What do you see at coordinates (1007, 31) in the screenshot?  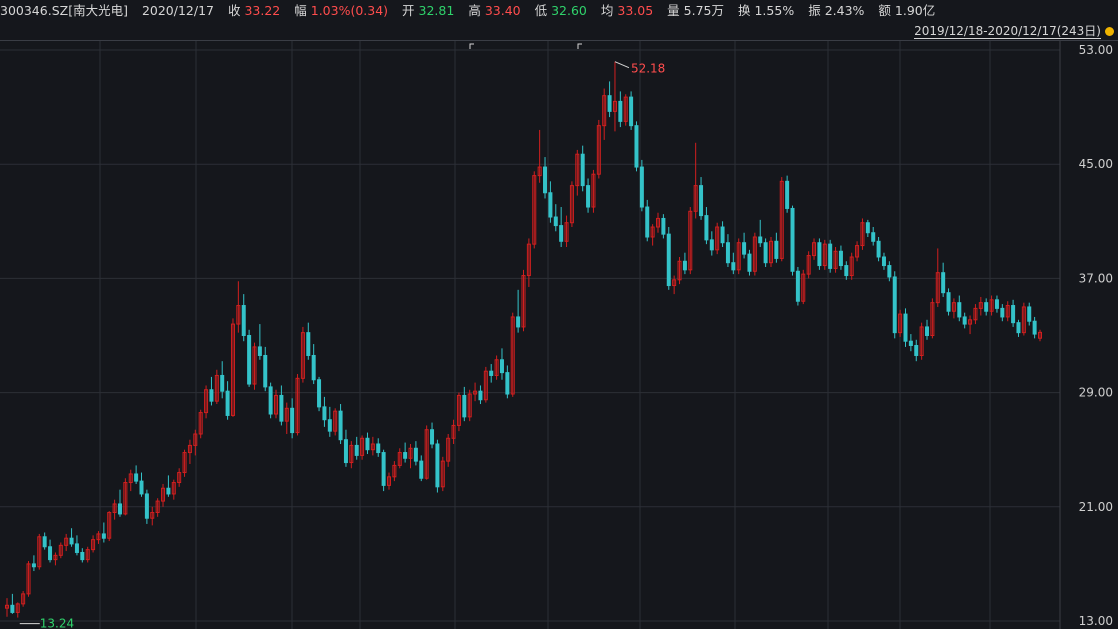 I see `date-range-label: 2019/12/18-2020/12/17(243日)` at bounding box center [1007, 31].